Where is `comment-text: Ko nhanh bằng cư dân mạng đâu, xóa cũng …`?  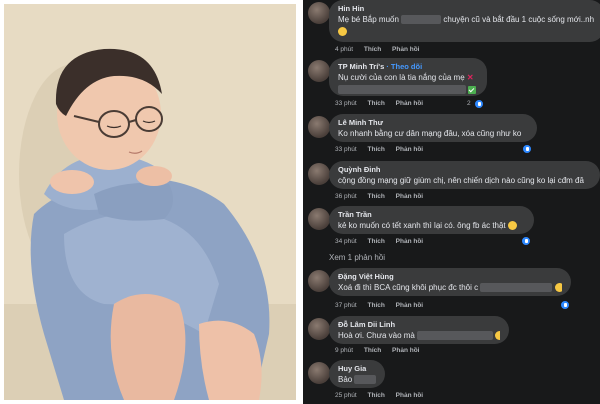 comment-text: Ko nhanh bằng cư dân mạng đâu, xóa cũng … is located at coordinates (430, 133).